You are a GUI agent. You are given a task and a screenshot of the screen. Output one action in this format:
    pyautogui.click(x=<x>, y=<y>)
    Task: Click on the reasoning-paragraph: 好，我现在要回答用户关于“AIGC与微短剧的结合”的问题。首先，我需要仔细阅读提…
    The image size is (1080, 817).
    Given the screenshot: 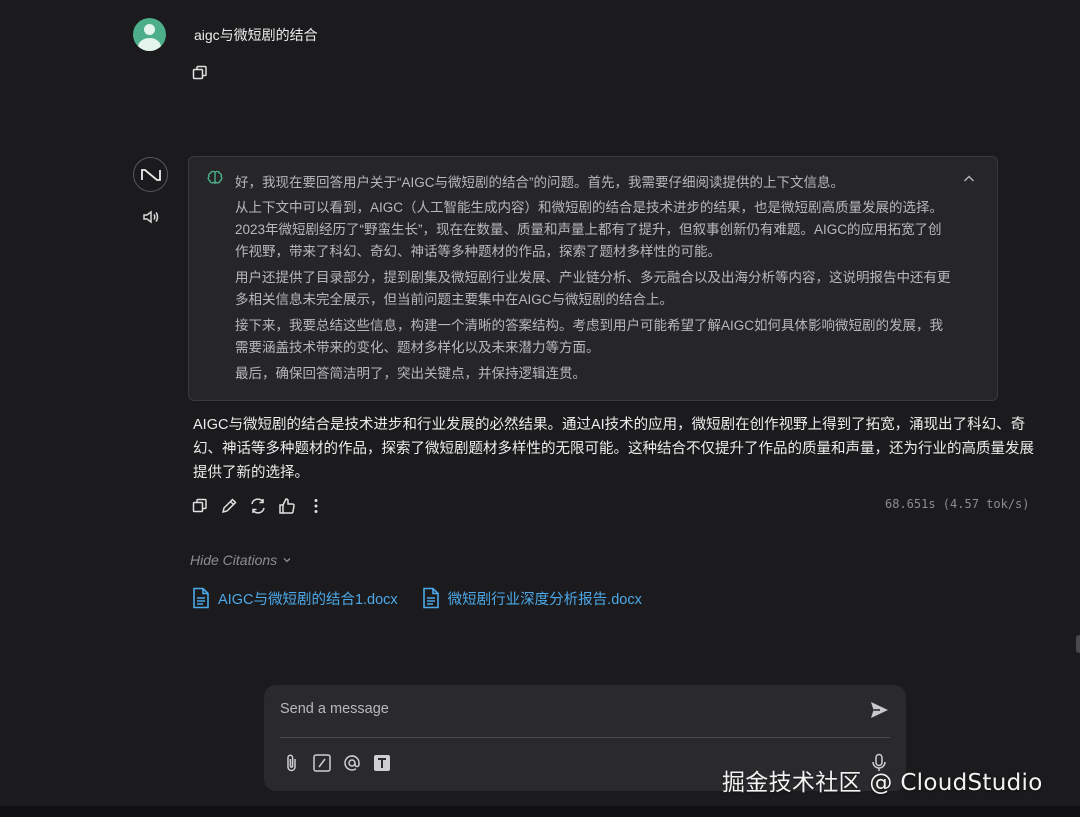 What is the action you would take?
    pyautogui.click(x=539, y=182)
    